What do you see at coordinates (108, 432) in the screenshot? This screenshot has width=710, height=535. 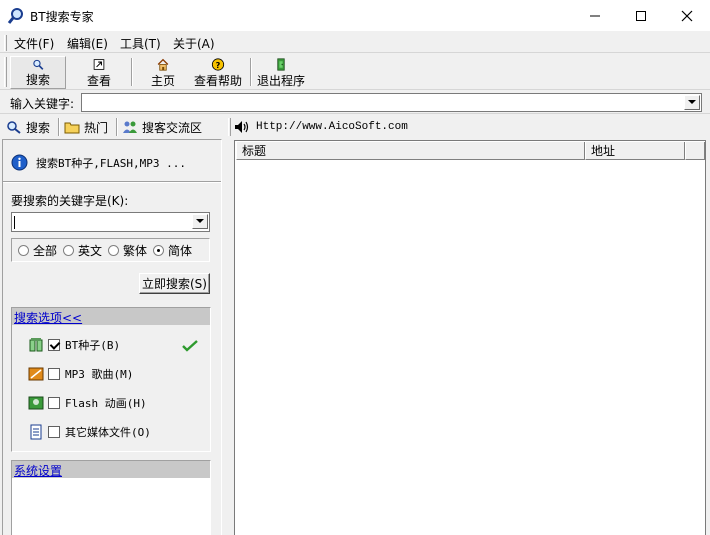 I see `option-other-media-label: 其它媒体文件(O)` at bounding box center [108, 432].